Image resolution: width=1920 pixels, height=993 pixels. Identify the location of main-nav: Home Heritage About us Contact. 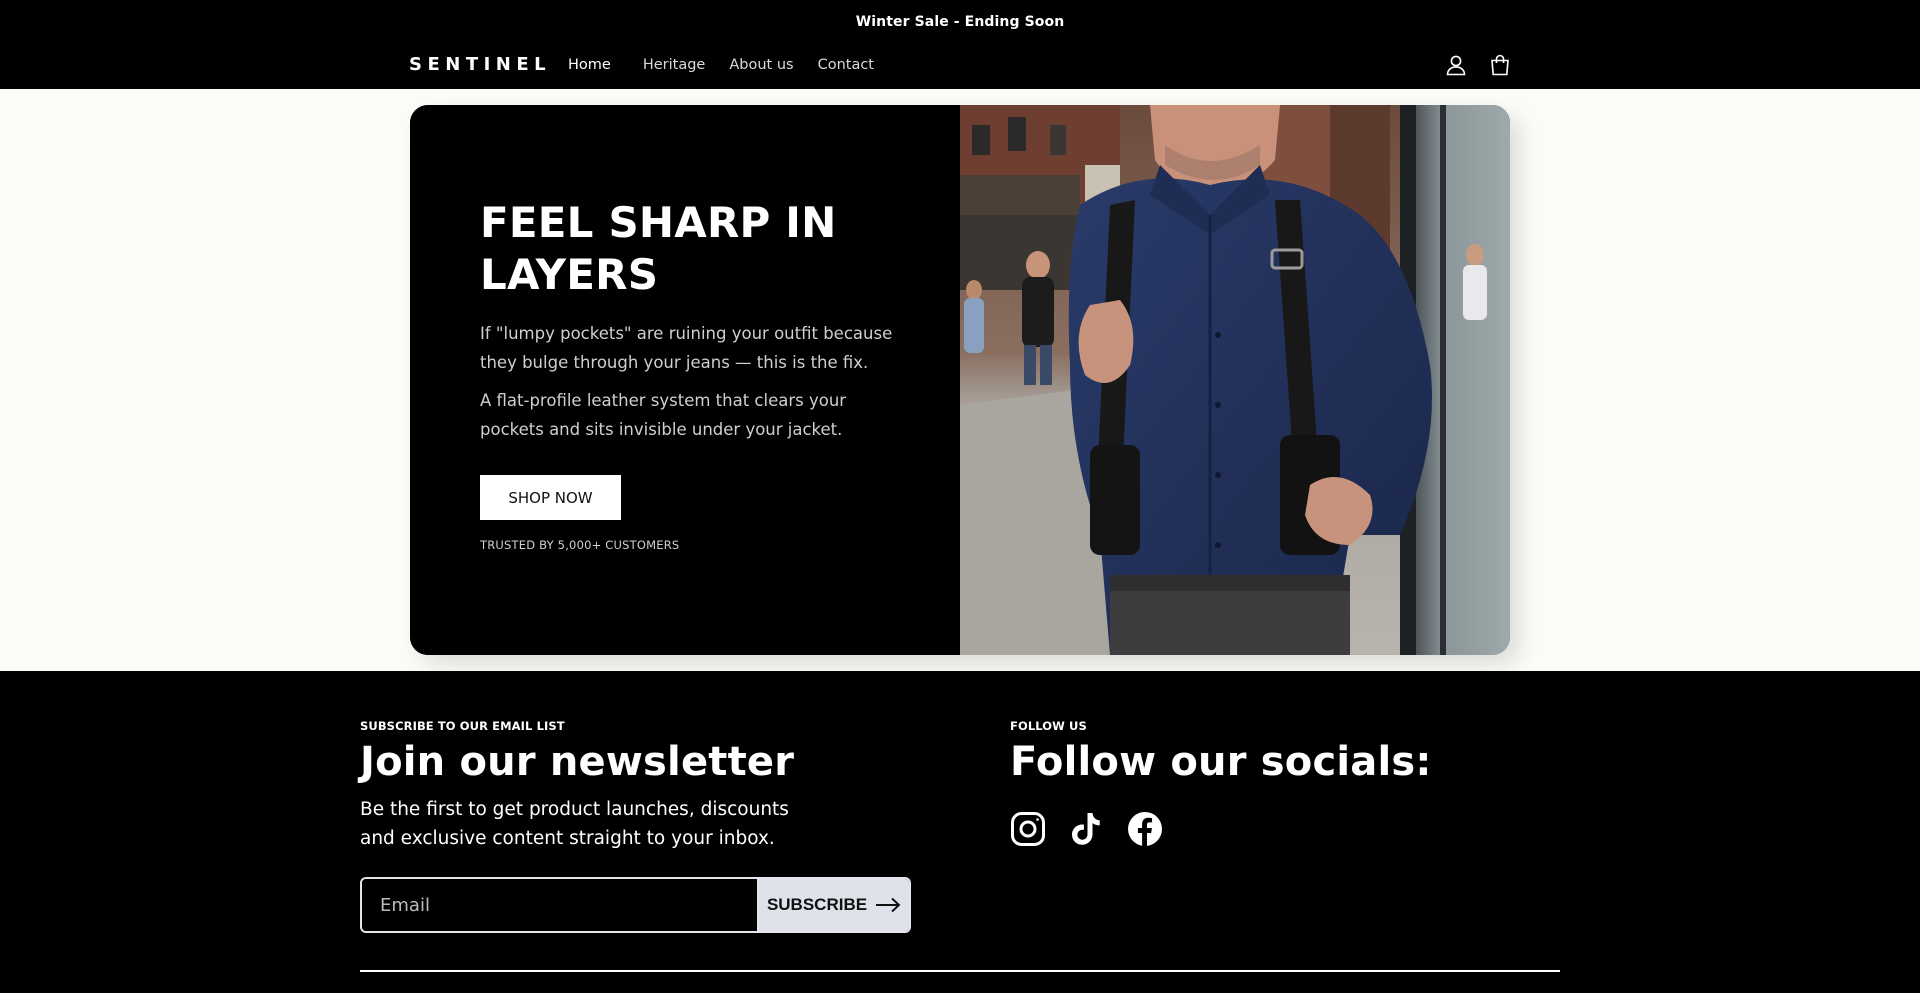
(733, 65).